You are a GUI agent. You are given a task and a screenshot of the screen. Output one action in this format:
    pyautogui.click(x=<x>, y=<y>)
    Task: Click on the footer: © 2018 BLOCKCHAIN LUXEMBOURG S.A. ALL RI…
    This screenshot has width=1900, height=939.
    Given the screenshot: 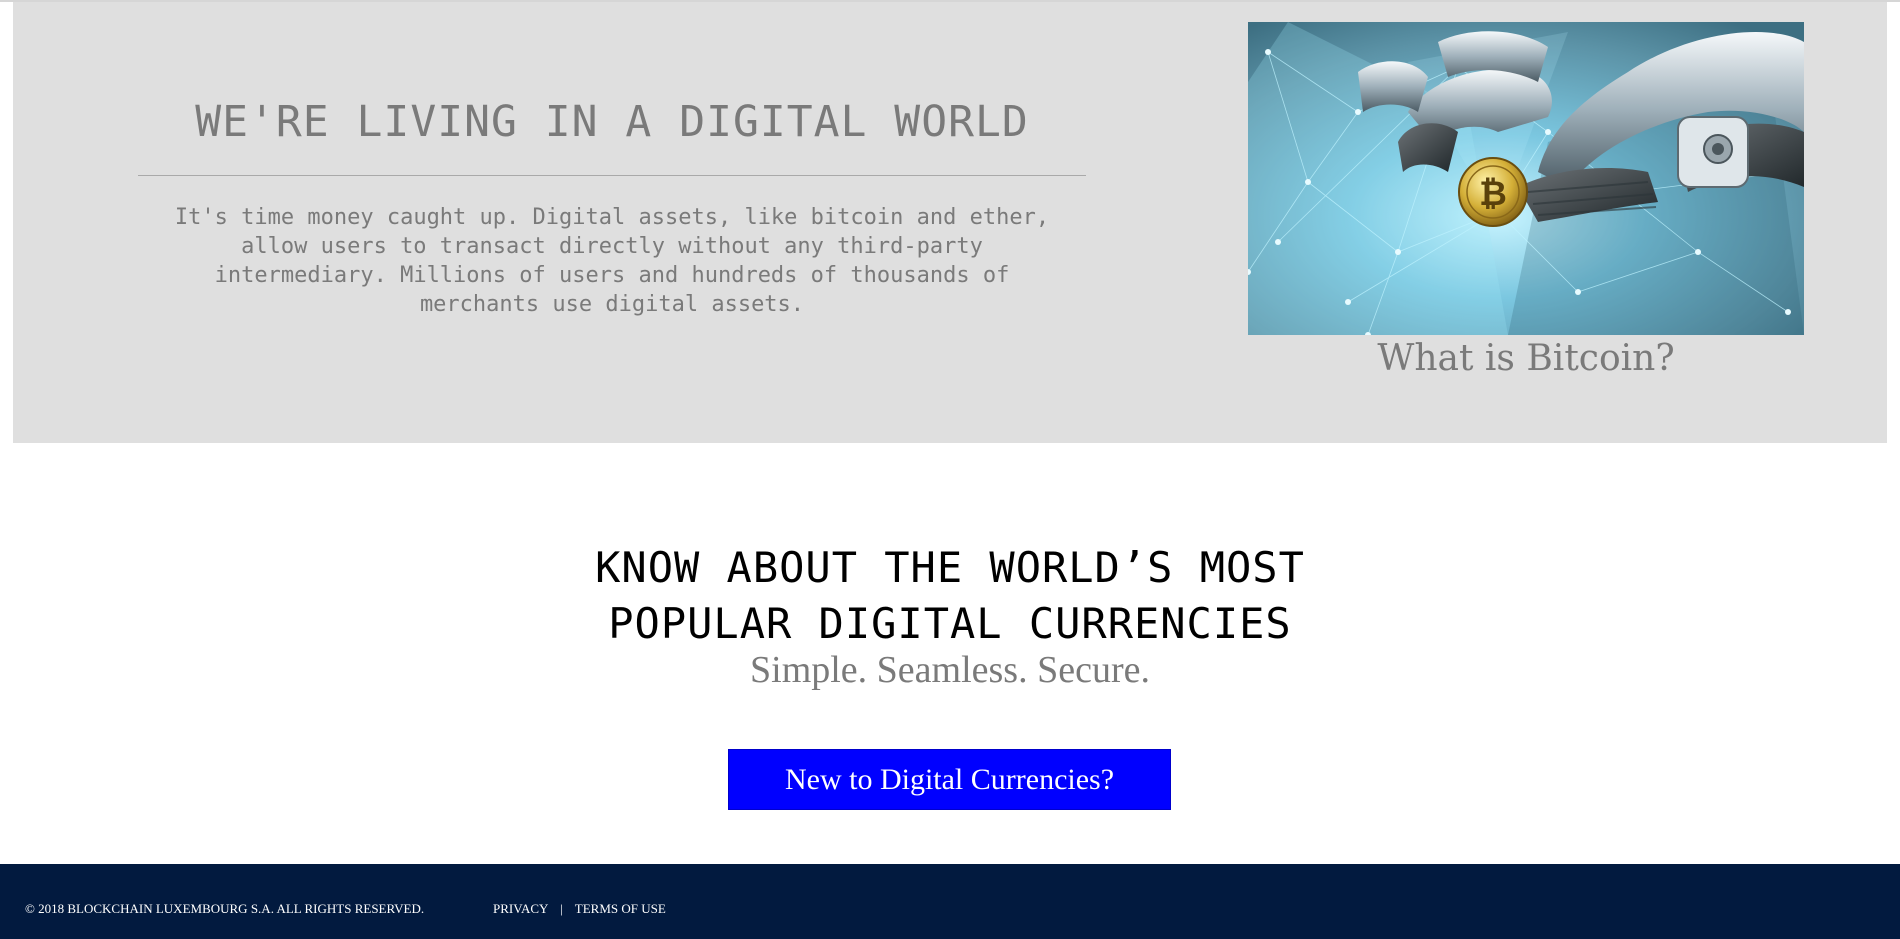 What is the action you would take?
    pyautogui.click(x=950, y=901)
    